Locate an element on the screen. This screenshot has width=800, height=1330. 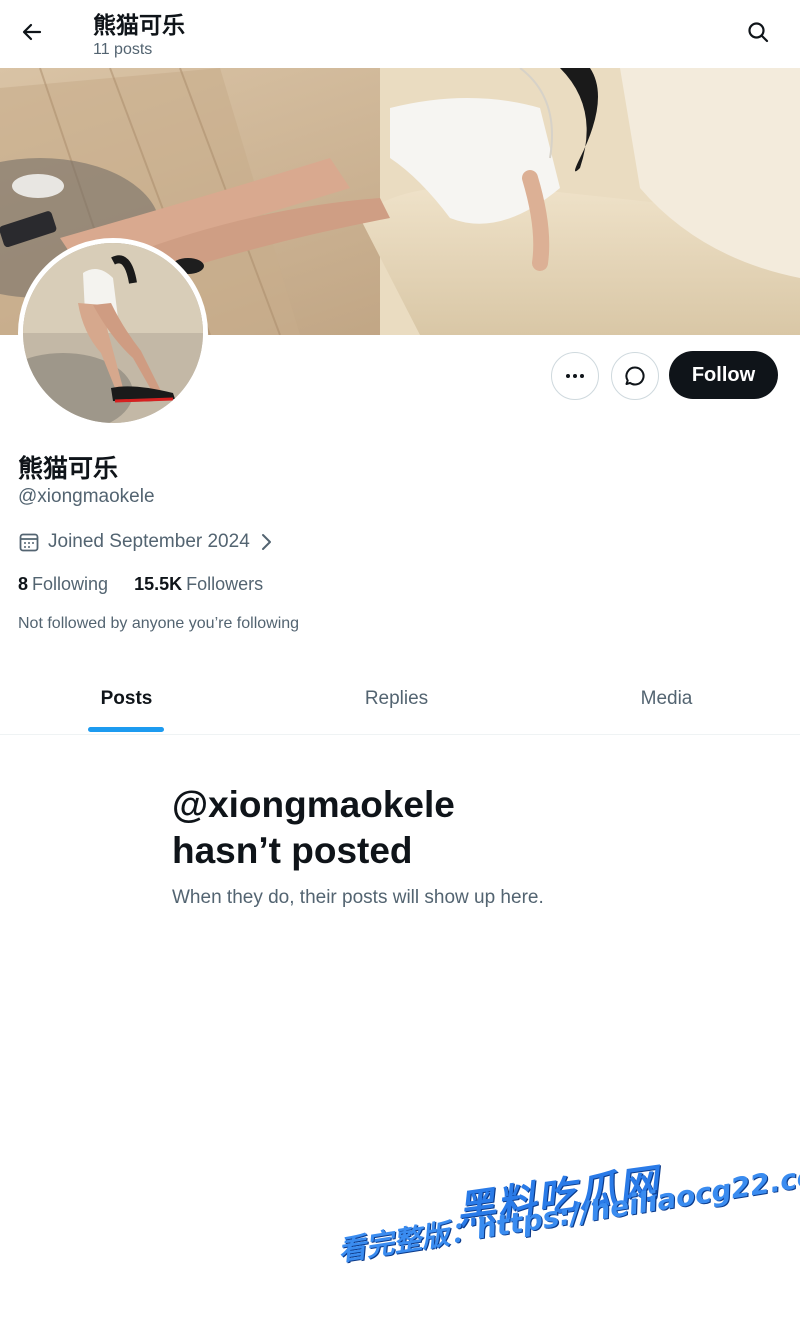
followers-stat: 15.5K Followers is located at coordinates (198, 584).